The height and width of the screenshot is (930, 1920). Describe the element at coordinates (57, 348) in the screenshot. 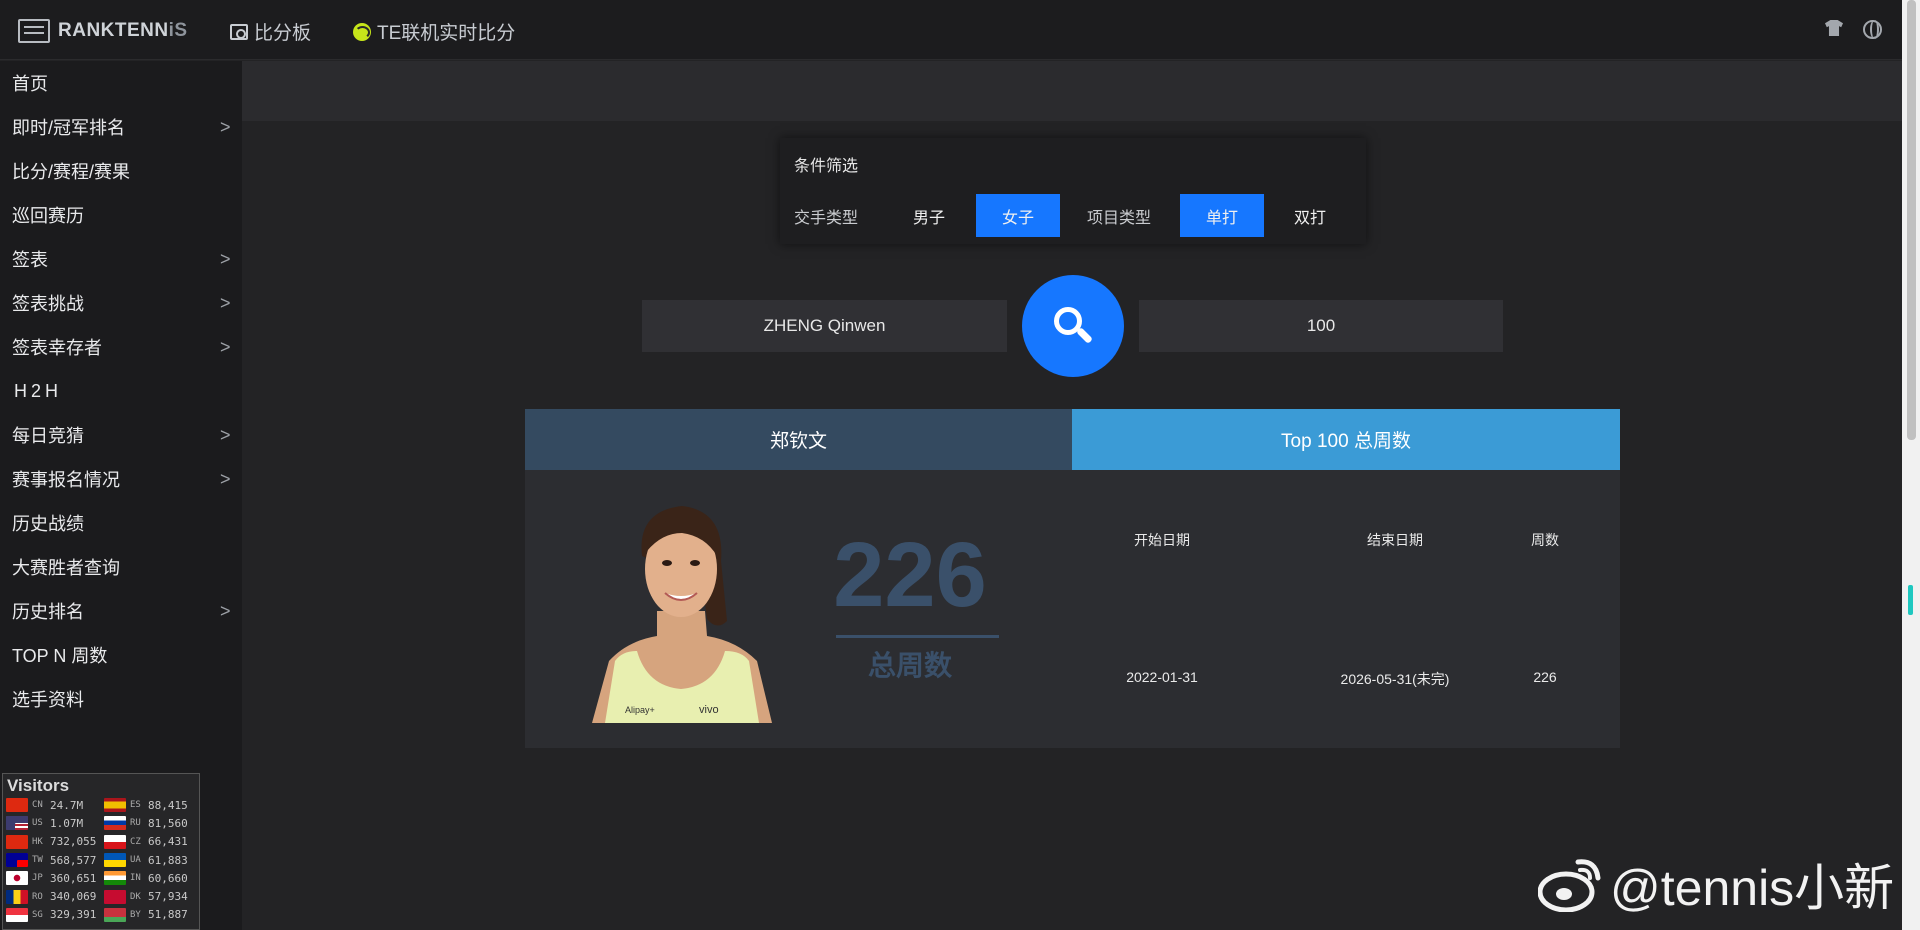

I see `sidebar-item-label: 签表幸存者` at that location.